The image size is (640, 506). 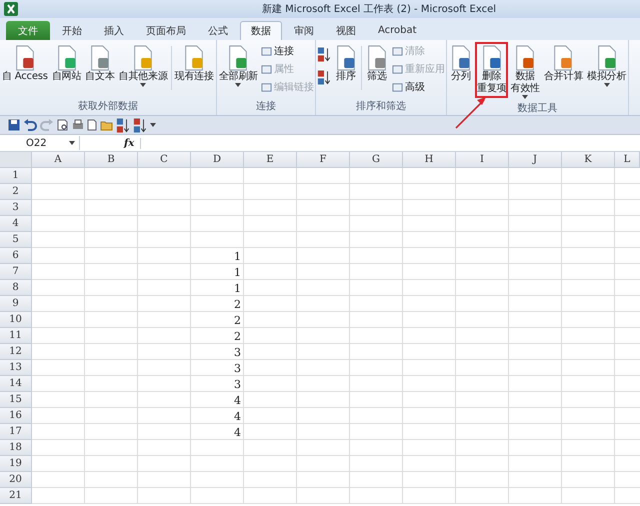 What do you see at coordinates (111, 160) in the screenshot?
I see `column-header: B` at bounding box center [111, 160].